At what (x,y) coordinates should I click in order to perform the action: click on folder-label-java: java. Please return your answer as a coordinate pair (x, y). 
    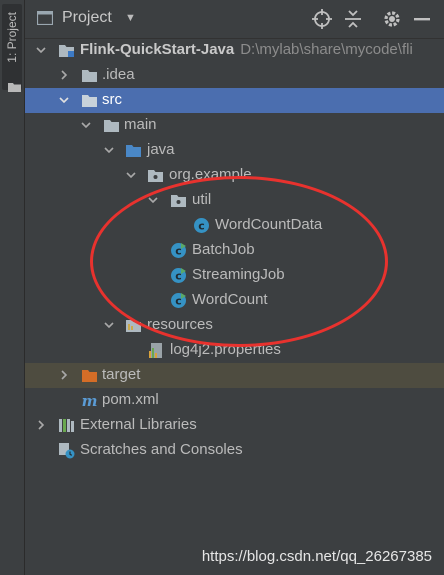
    Looking at the image, I should click on (161, 149).